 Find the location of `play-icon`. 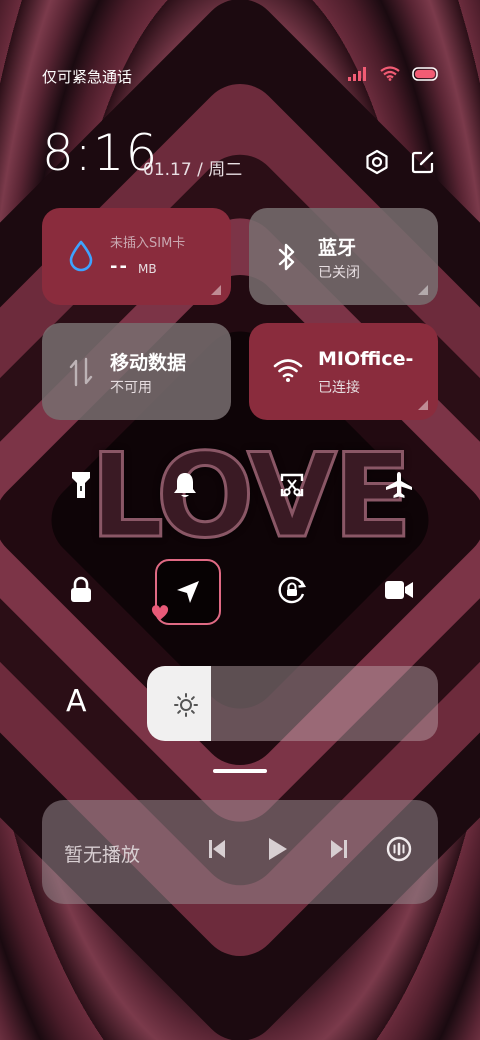

play-icon is located at coordinates (277, 851).